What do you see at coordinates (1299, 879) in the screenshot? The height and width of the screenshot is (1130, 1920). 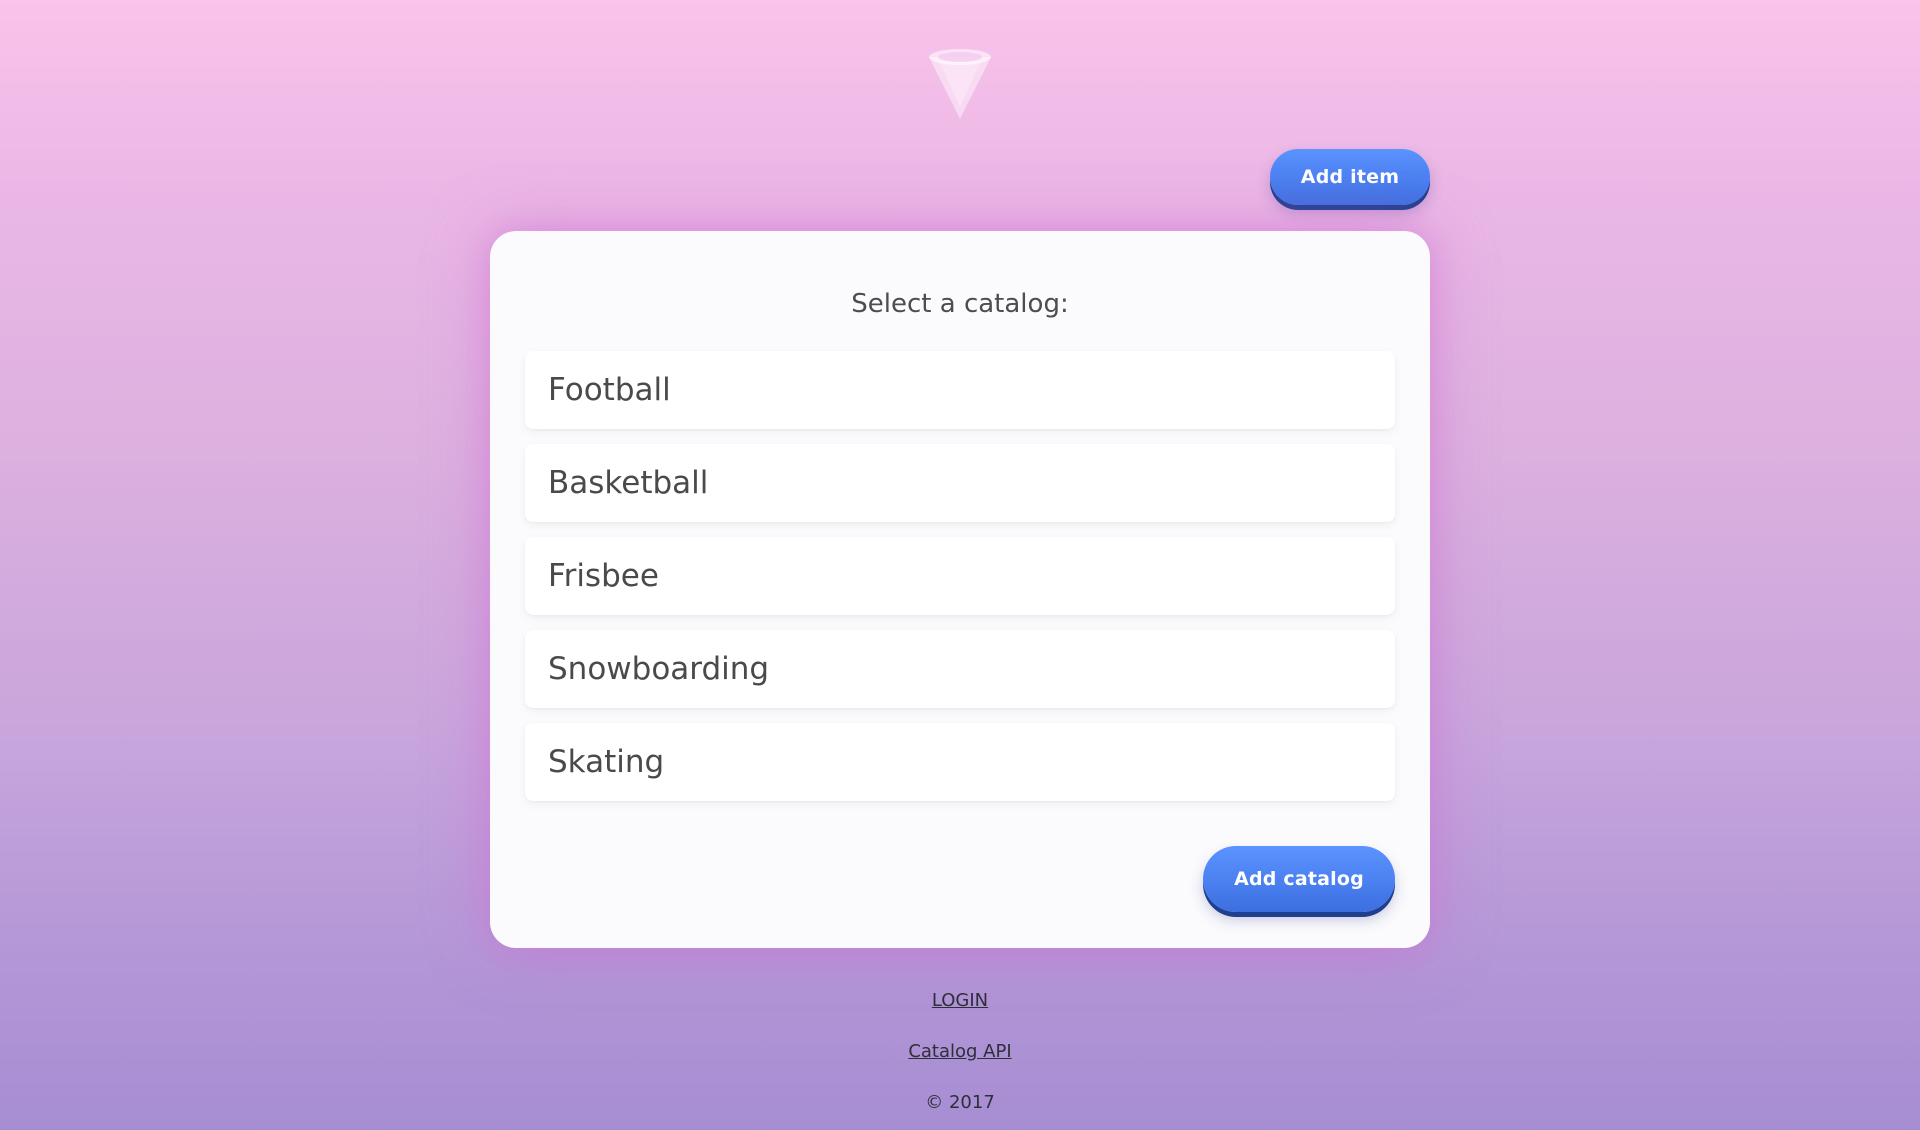 I see `add-catalog-button: Add catalog` at bounding box center [1299, 879].